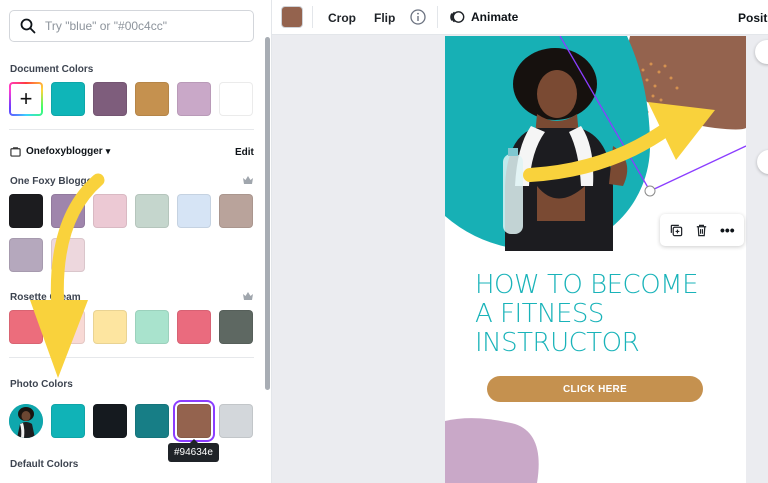  What do you see at coordinates (753, 18) in the screenshot?
I see `position-button: Positi` at bounding box center [753, 18].